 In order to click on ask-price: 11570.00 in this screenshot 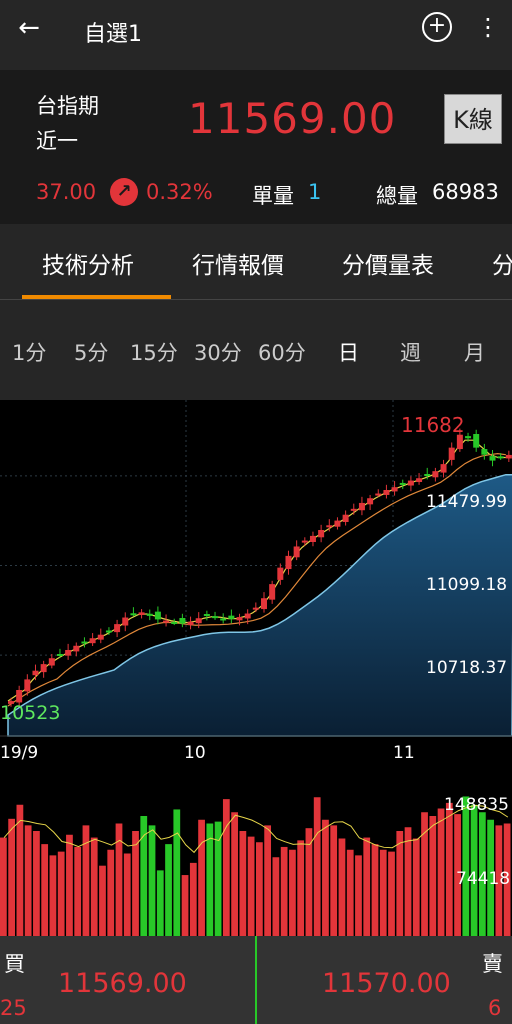, I will do `click(386, 983)`.